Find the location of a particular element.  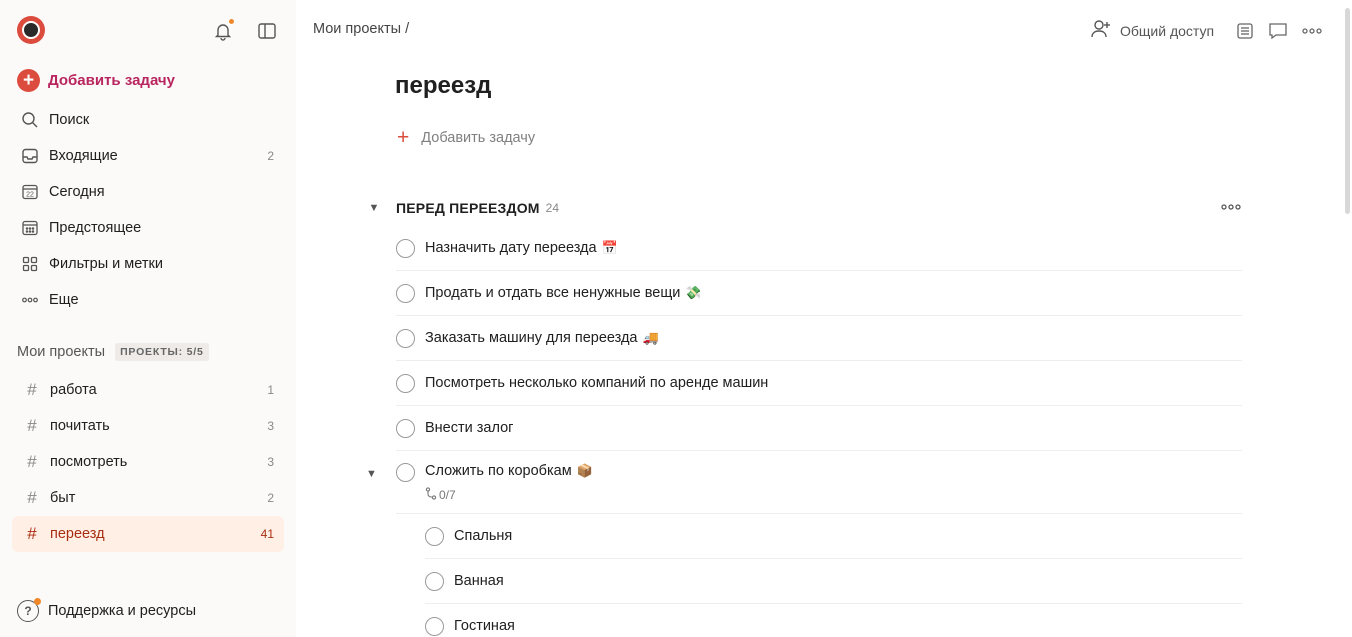

more-options-icon is located at coordinates (1312, 31).